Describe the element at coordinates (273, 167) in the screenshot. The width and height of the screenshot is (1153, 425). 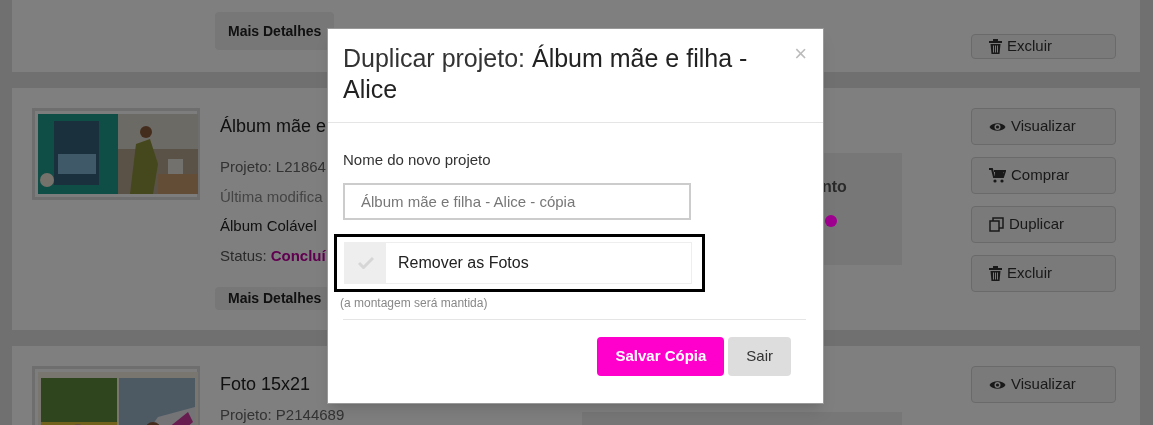
I see `project-code: Projeto: L21864` at that location.